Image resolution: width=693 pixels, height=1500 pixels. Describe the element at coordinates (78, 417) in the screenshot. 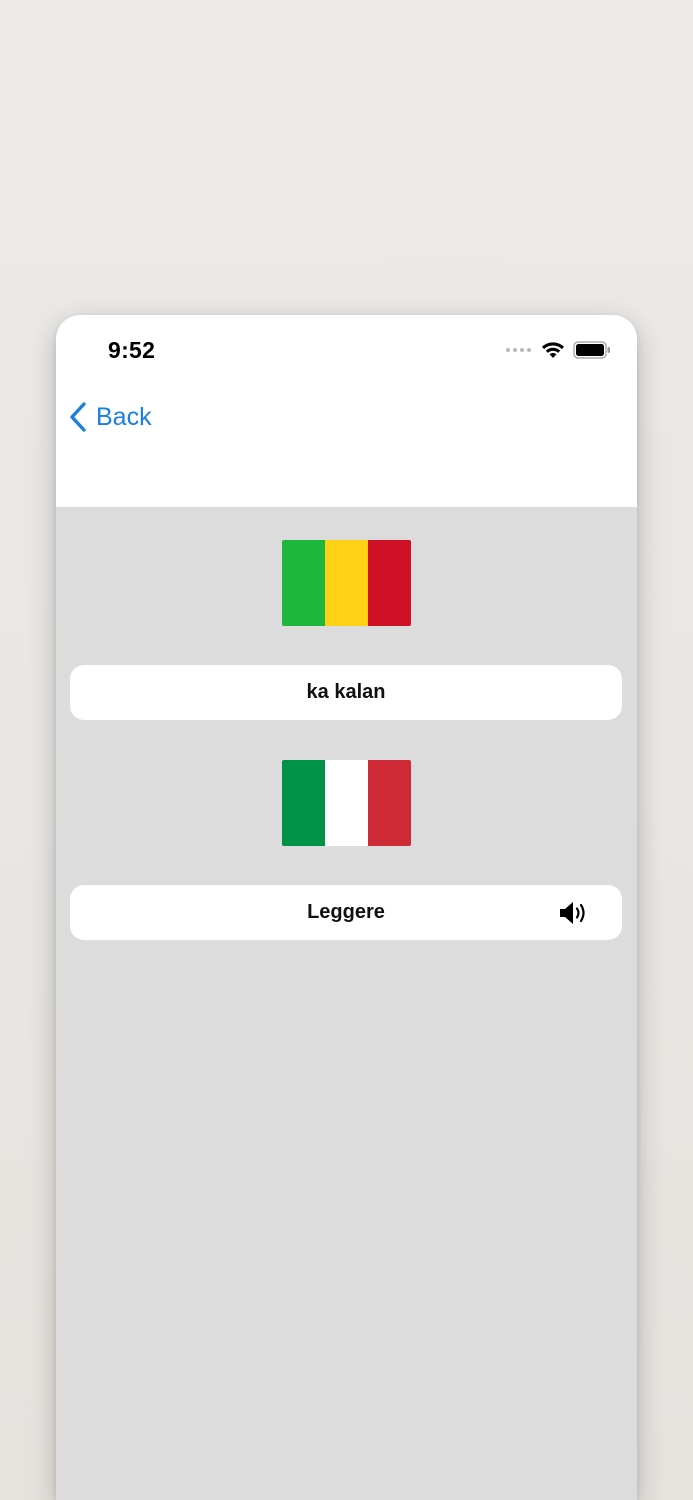

I see `chevron-left-icon` at that location.